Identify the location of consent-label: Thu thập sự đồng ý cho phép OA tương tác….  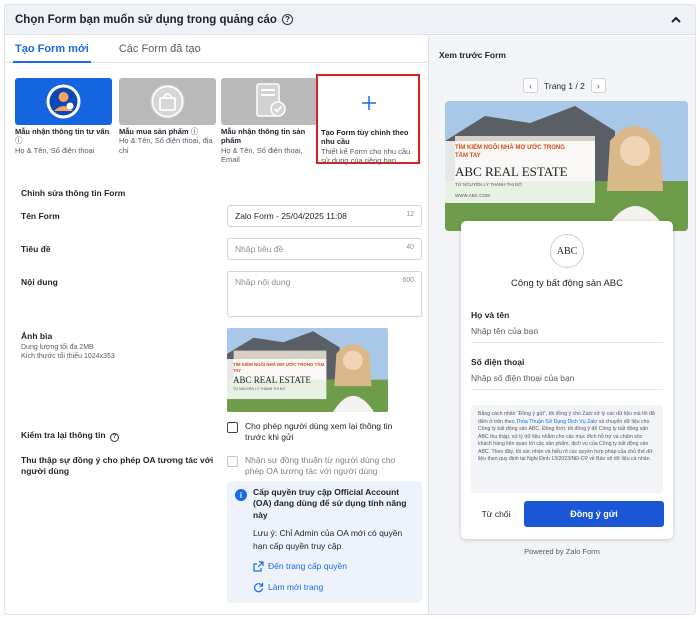
(117, 466).